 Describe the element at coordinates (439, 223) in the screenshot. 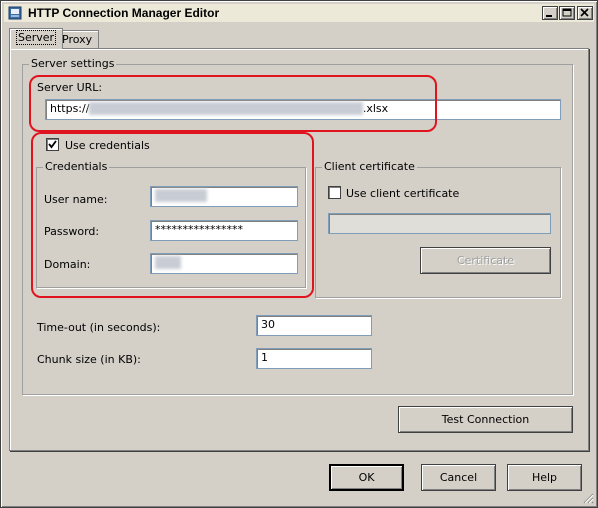

I see `certificate-field` at that location.